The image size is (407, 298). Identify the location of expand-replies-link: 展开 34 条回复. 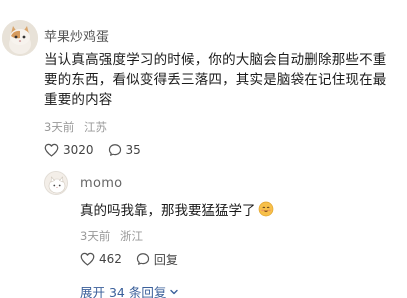
(129, 290).